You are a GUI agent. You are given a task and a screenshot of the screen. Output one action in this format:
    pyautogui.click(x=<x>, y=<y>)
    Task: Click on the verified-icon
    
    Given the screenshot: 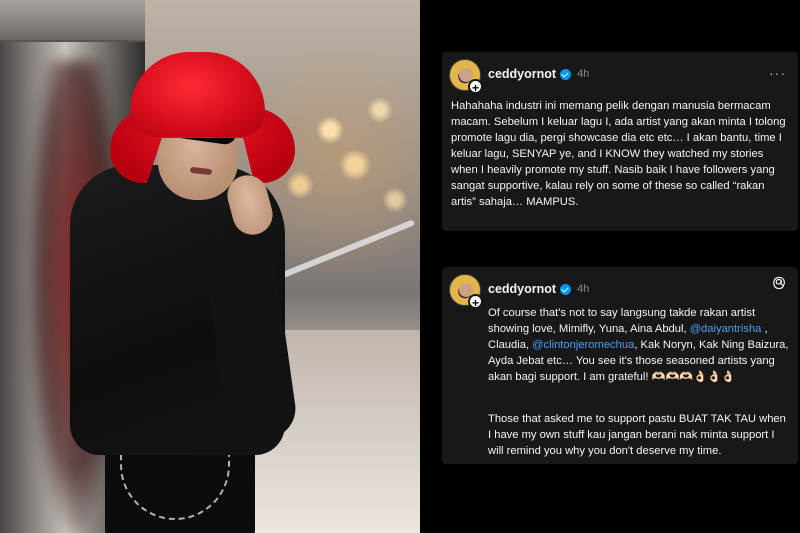 What is the action you would take?
    pyautogui.click(x=566, y=74)
    